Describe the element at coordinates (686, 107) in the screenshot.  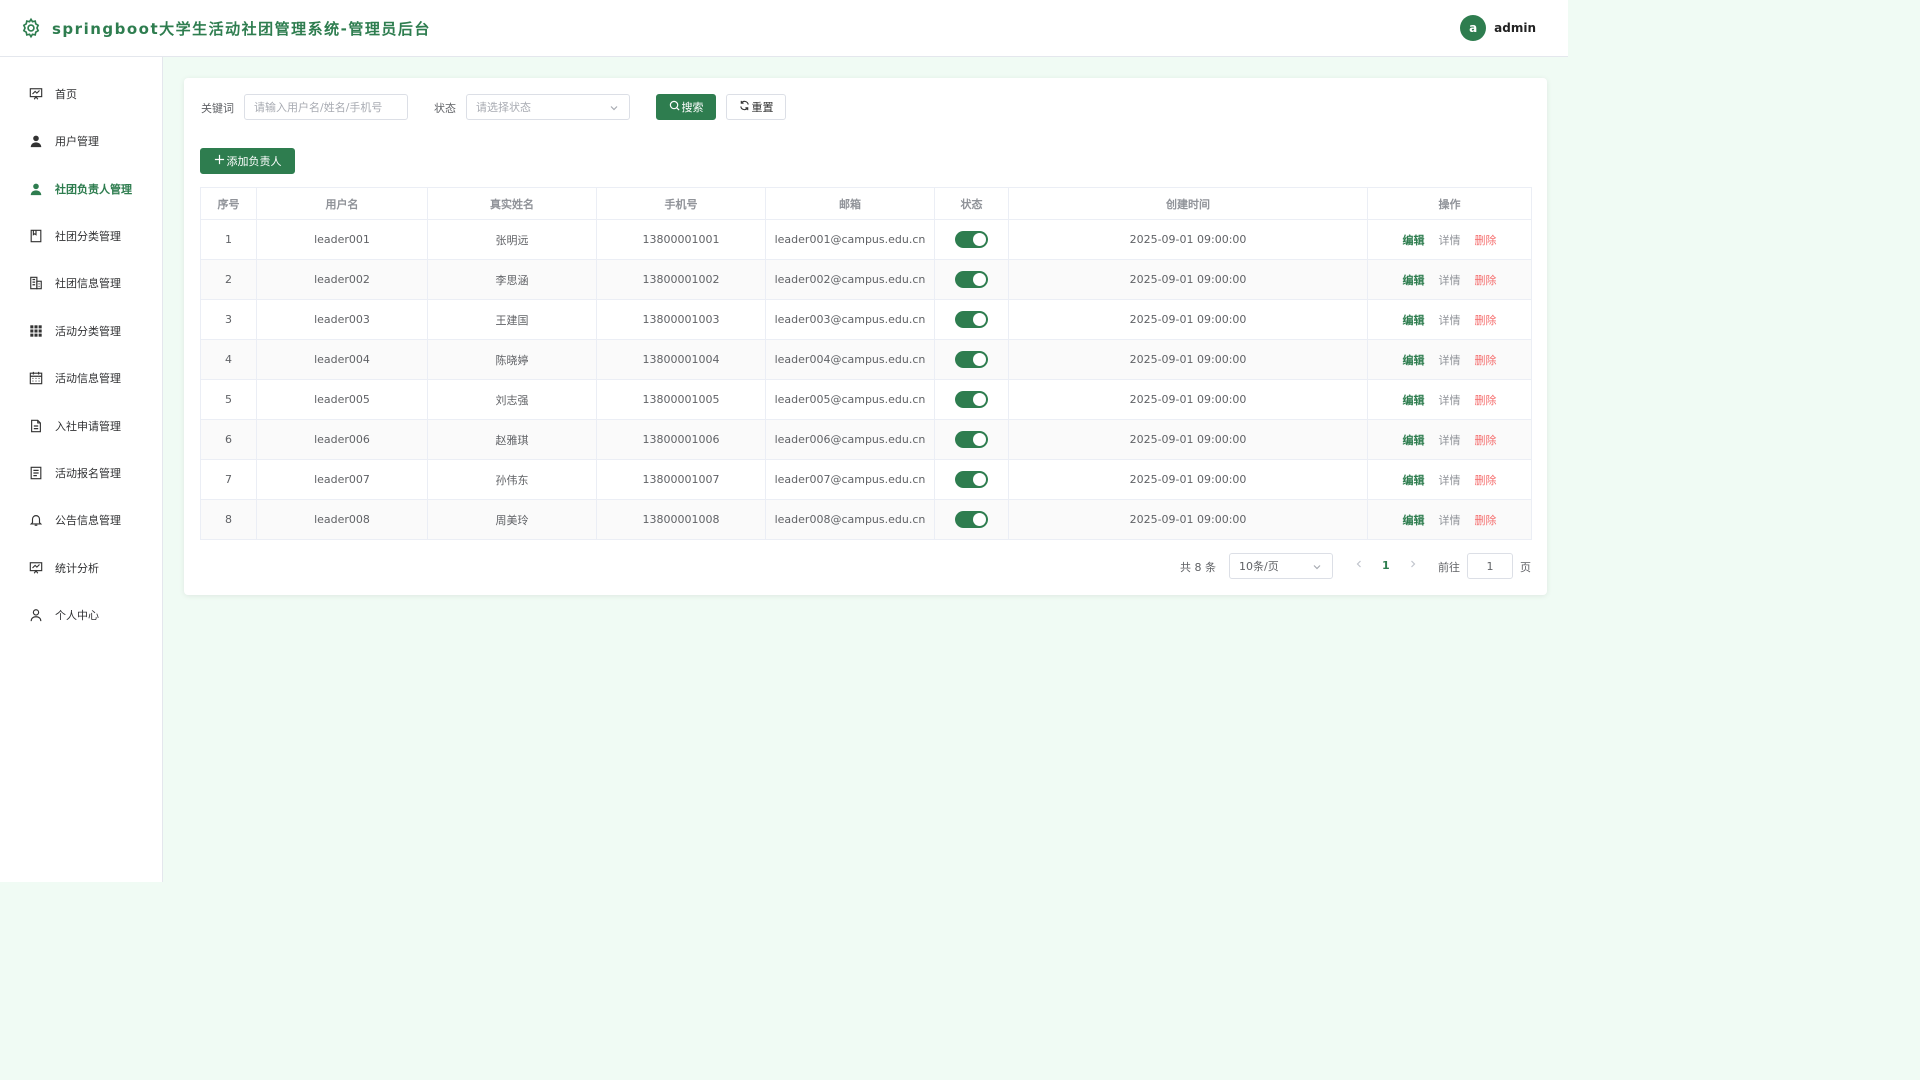
I see `search-button: 搜索` at that location.